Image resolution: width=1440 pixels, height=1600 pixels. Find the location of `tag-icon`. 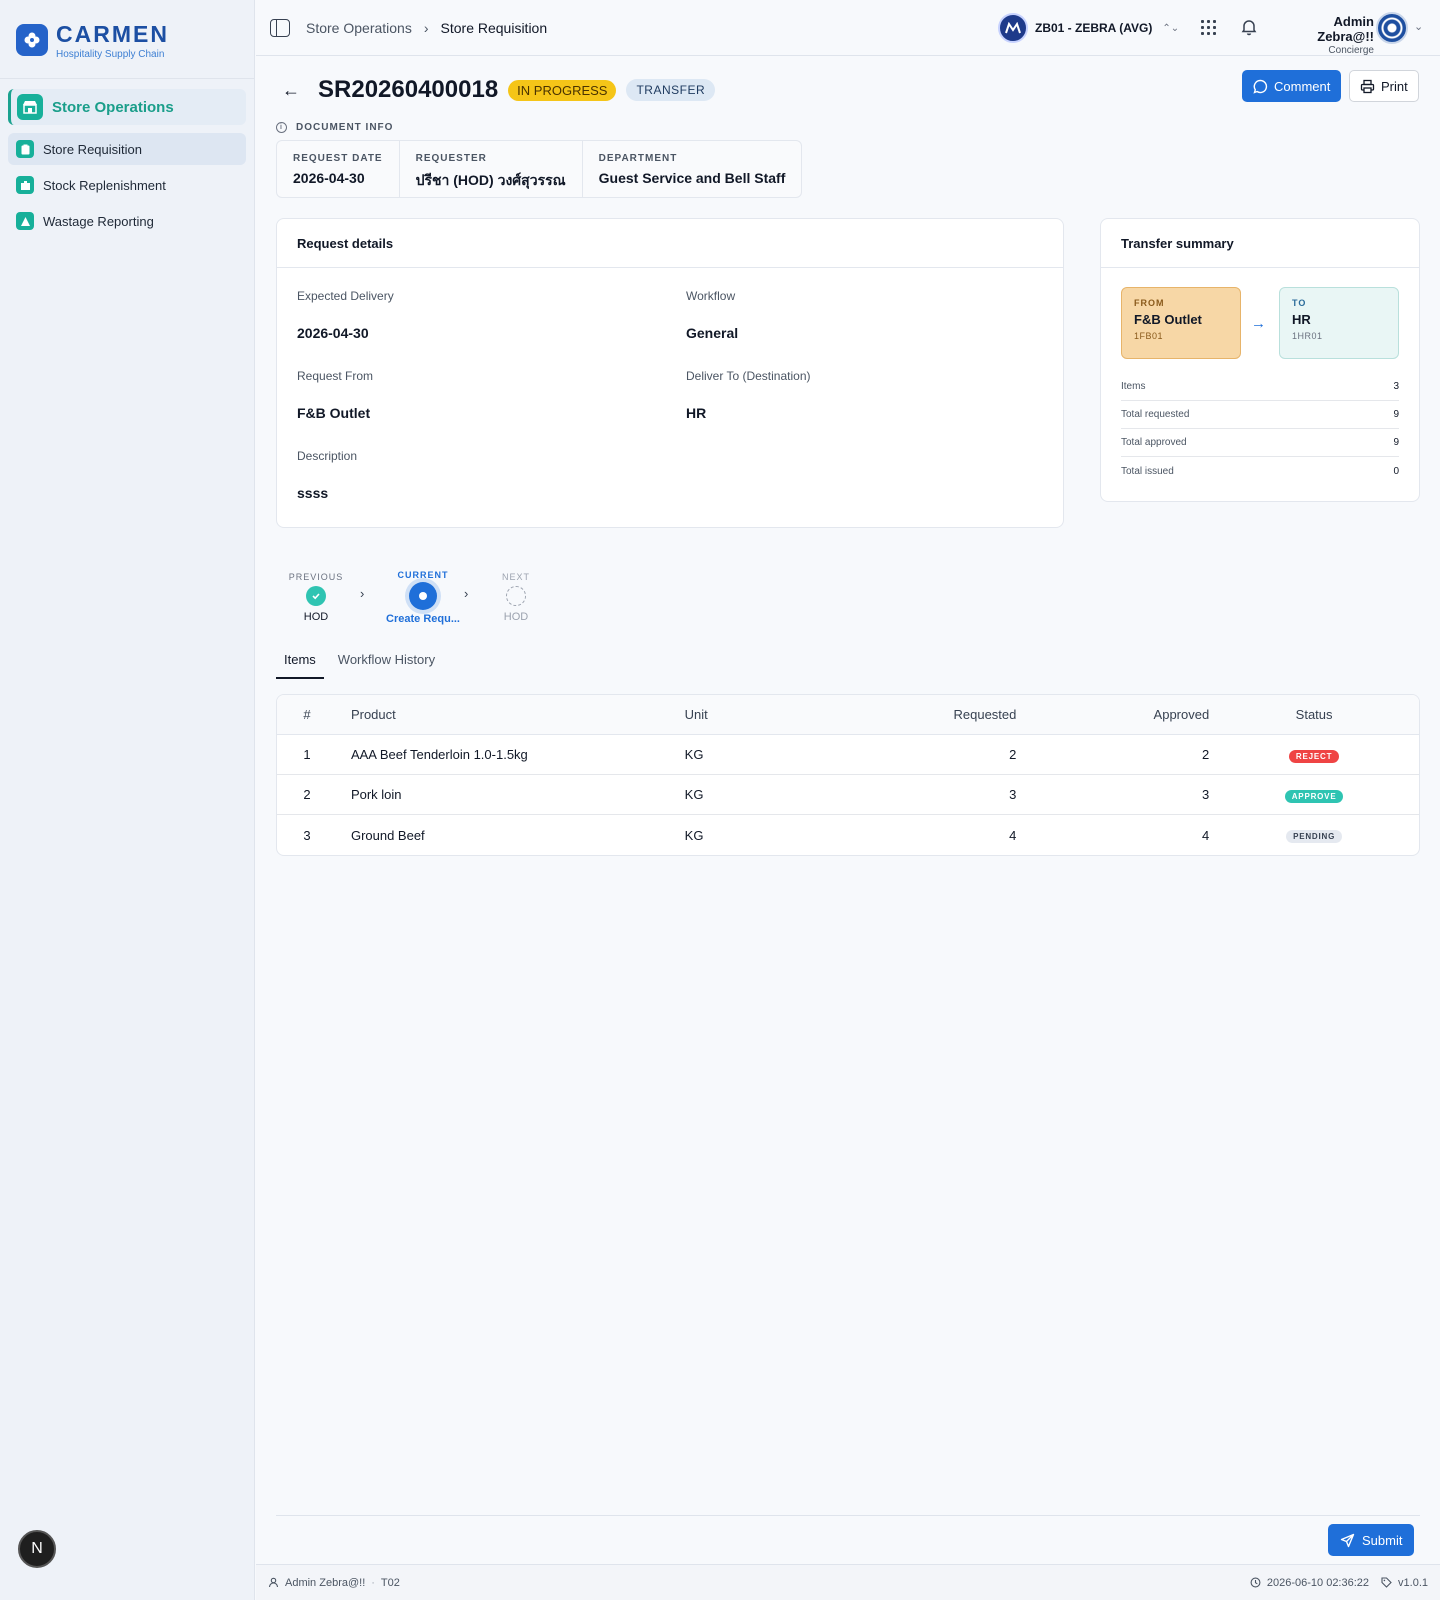

tag-icon is located at coordinates (1386, 1582).